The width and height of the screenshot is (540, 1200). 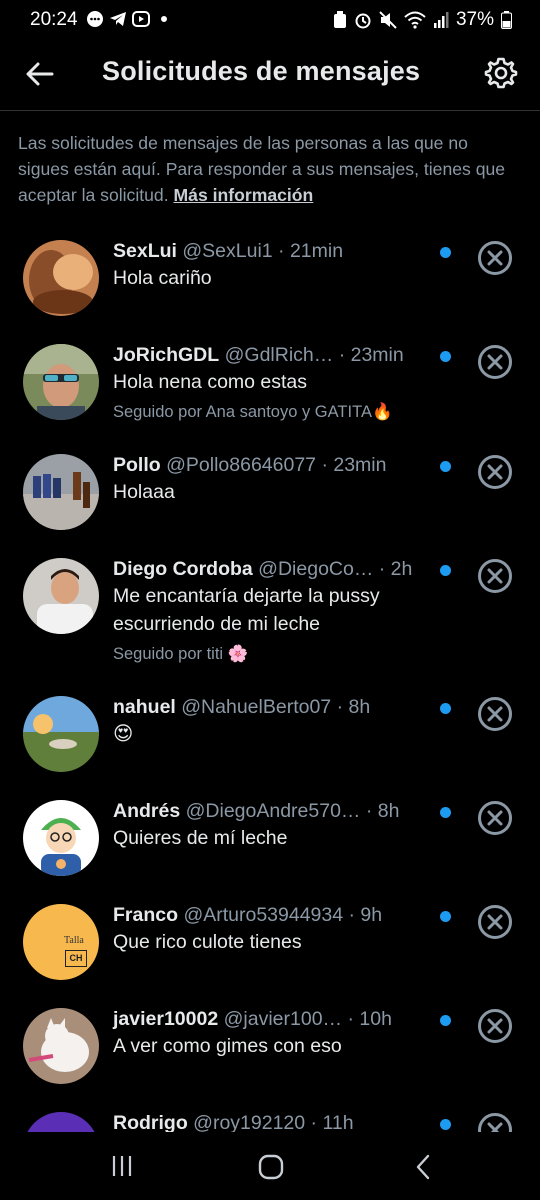 What do you see at coordinates (501, 73) in the screenshot?
I see `gear-icon` at bounding box center [501, 73].